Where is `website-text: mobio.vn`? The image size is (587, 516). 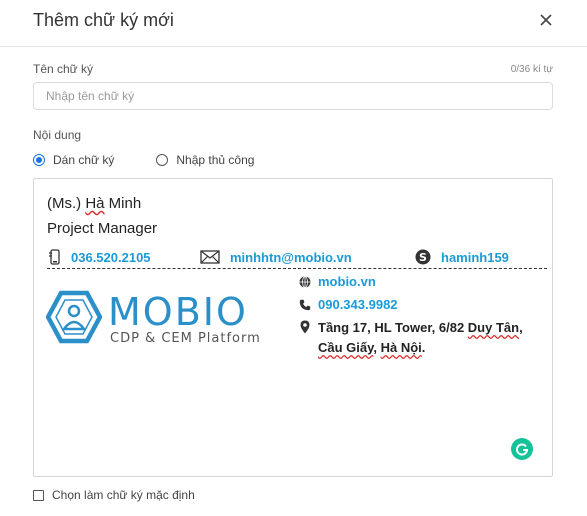 website-text: mobio.vn is located at coordinates (347, 281).